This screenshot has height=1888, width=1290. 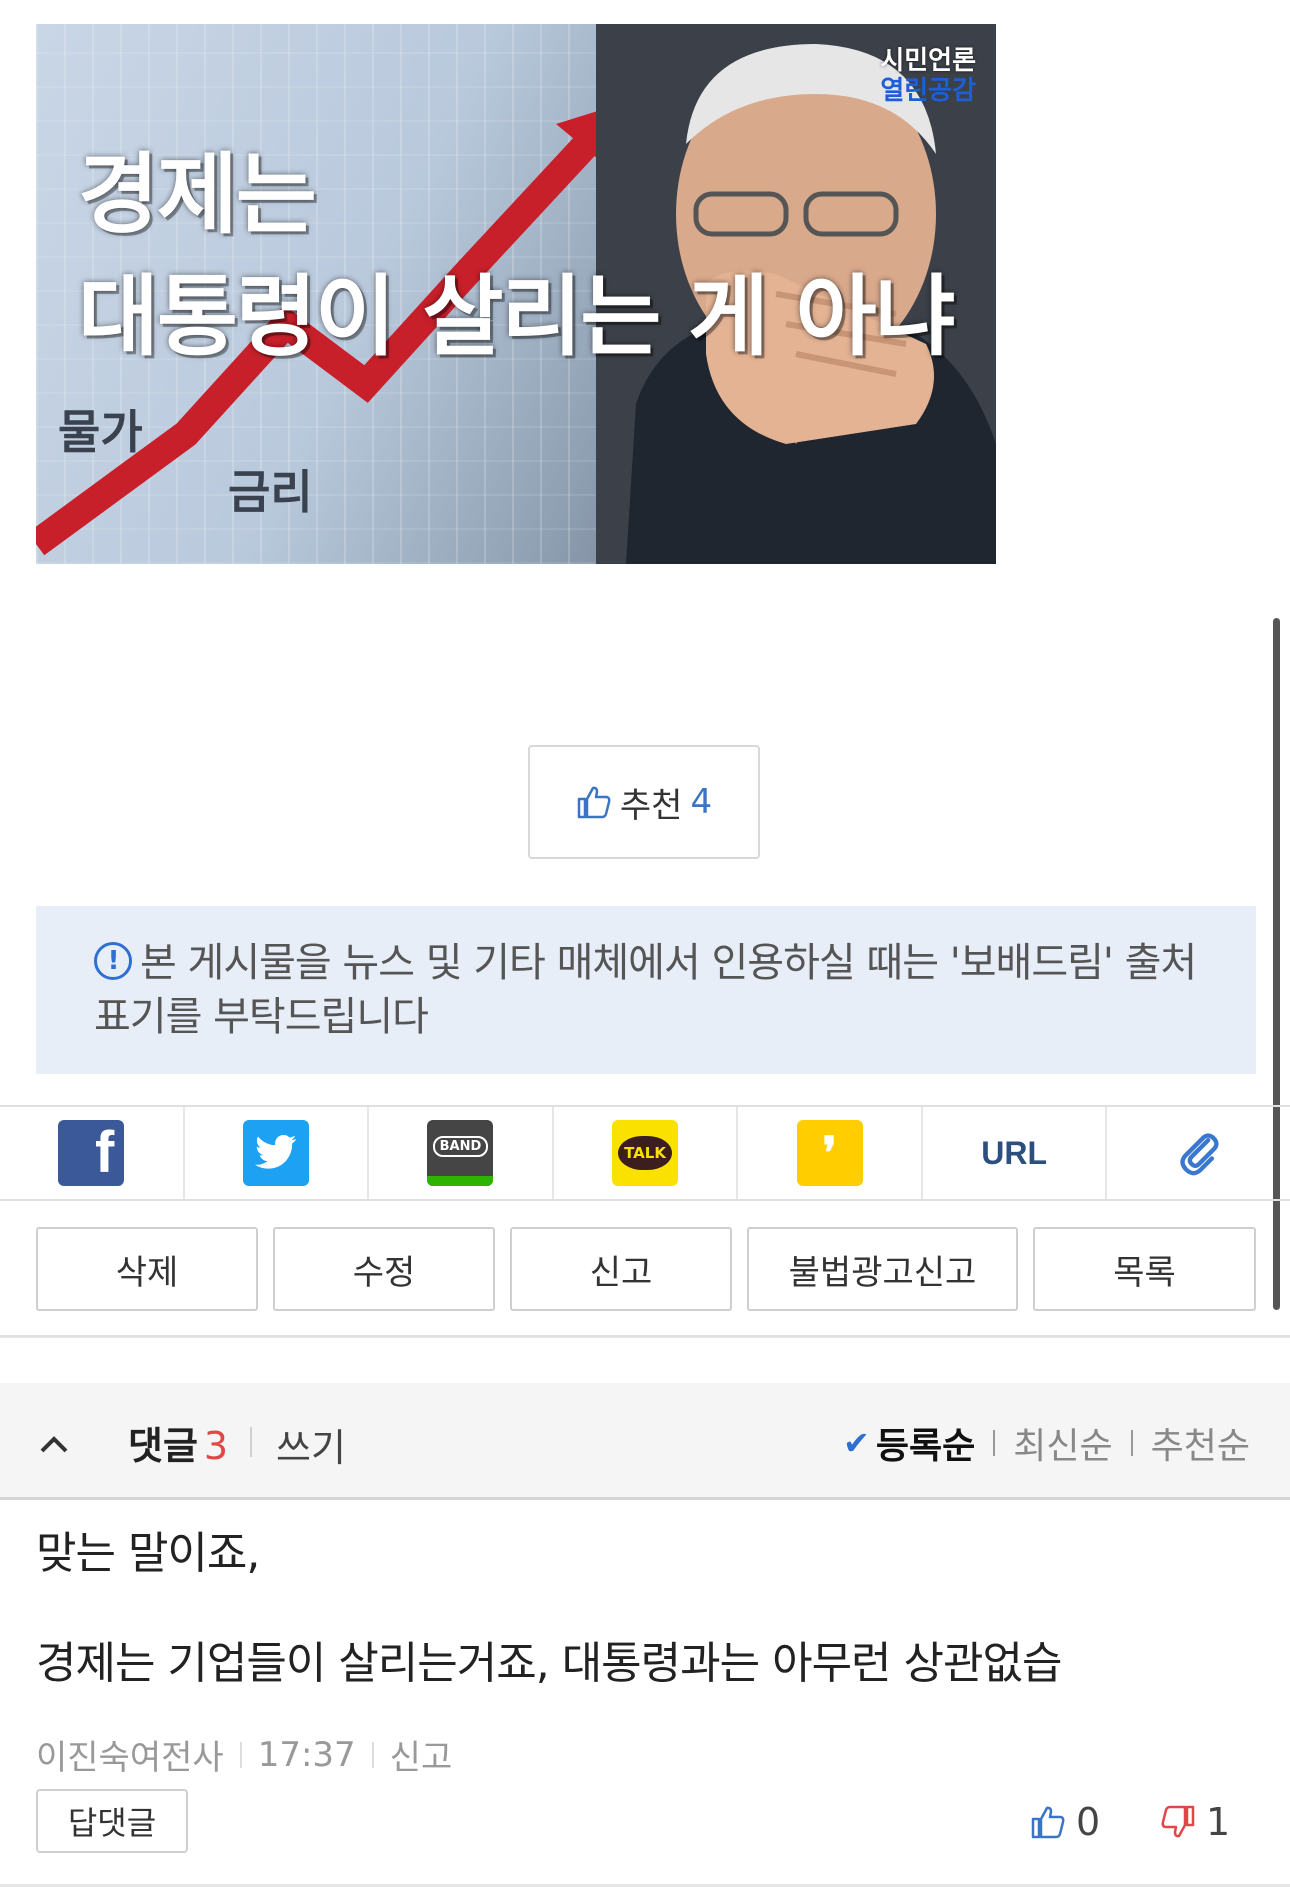 I want to click on share-url: URL, so click(x=1015, y=1153).